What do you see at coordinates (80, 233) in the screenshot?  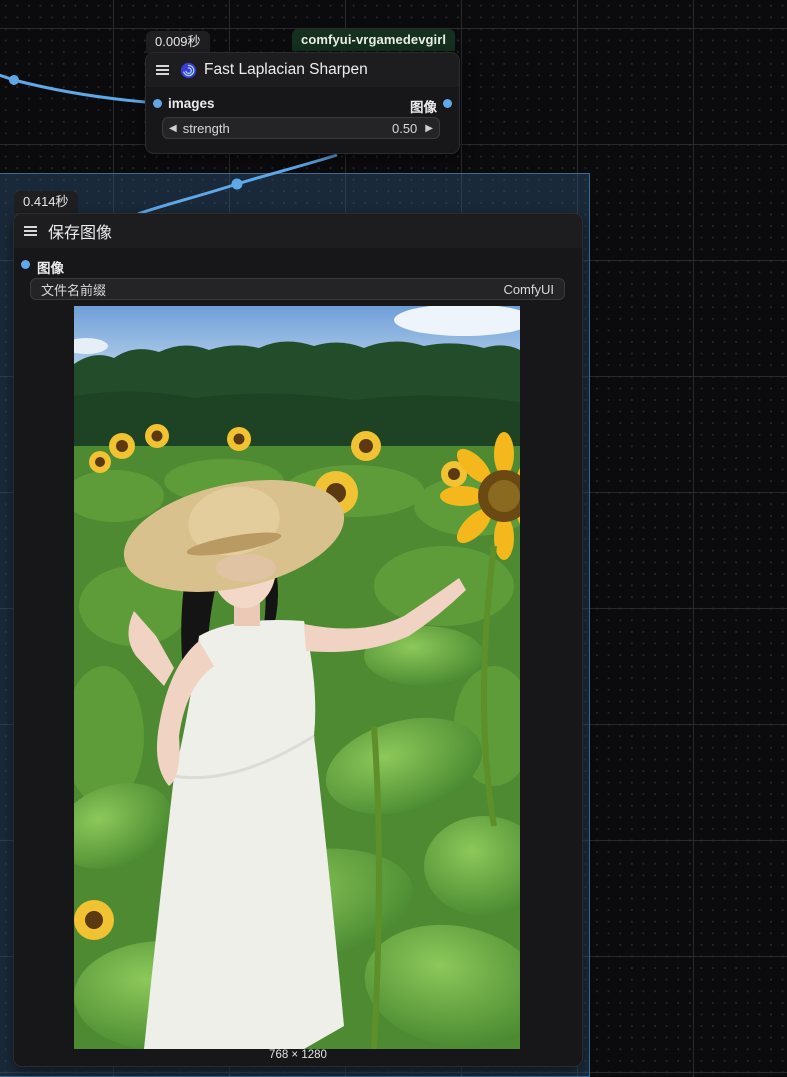 I see `node-title: 保存图像` at bounding box center [80, 233].